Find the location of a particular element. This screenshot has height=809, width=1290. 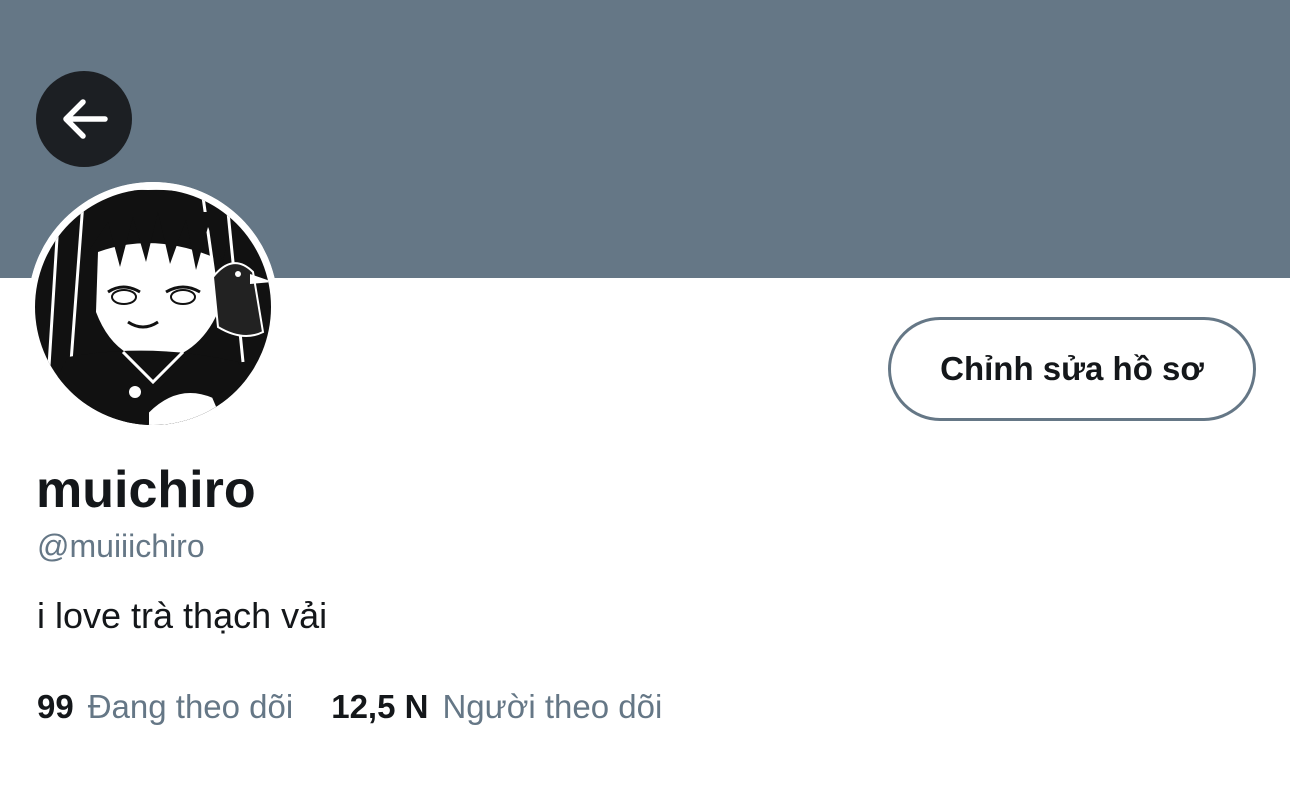

avatar is located at coordinates (153, 307).